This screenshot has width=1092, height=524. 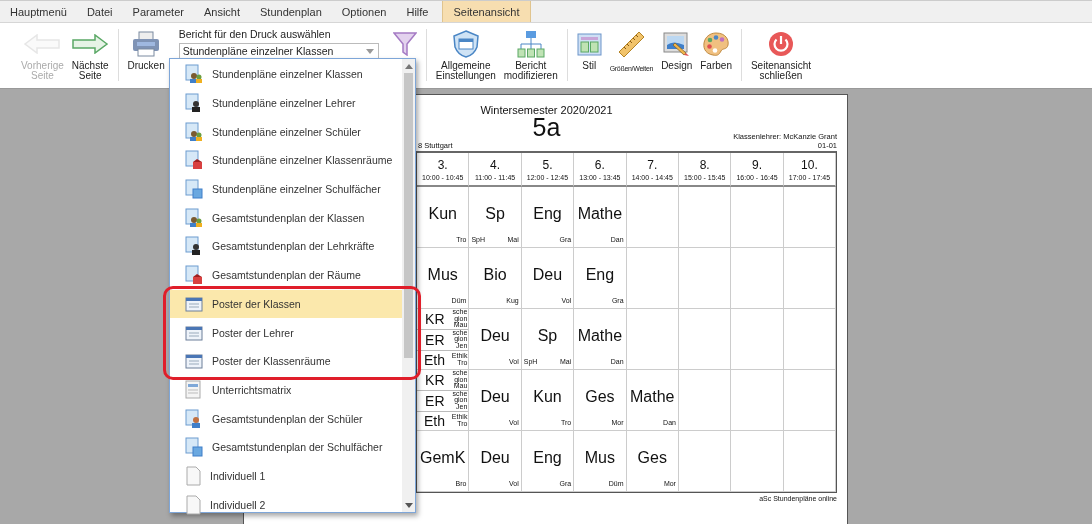 What do you see at coordinates (286, 218) in the screenshot?
I see `report-option: Gesamtstundenplan der Klassen` at bounding box center [286, 218].